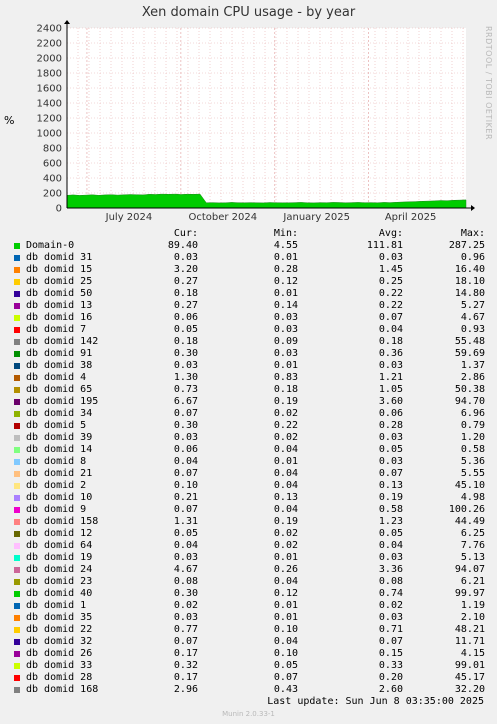 The height and width of the screenshot is (724, 497). Describe the element at coordinates (472, 425) in the screenshot. I see `legend-value-max: 0.79` at that location.